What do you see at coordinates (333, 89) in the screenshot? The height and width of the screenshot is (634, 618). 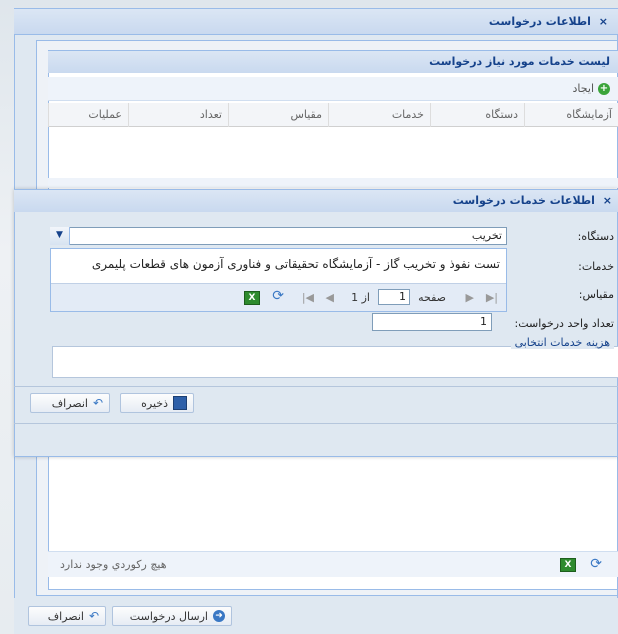 I see `grid-toolbar: + ایجاد` at bounding box center [333, 89].